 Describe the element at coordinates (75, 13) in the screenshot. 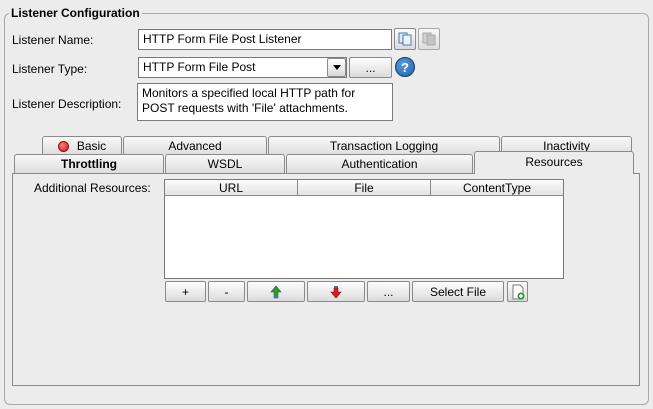

I see `group-title: Listener Configuration` at that location.